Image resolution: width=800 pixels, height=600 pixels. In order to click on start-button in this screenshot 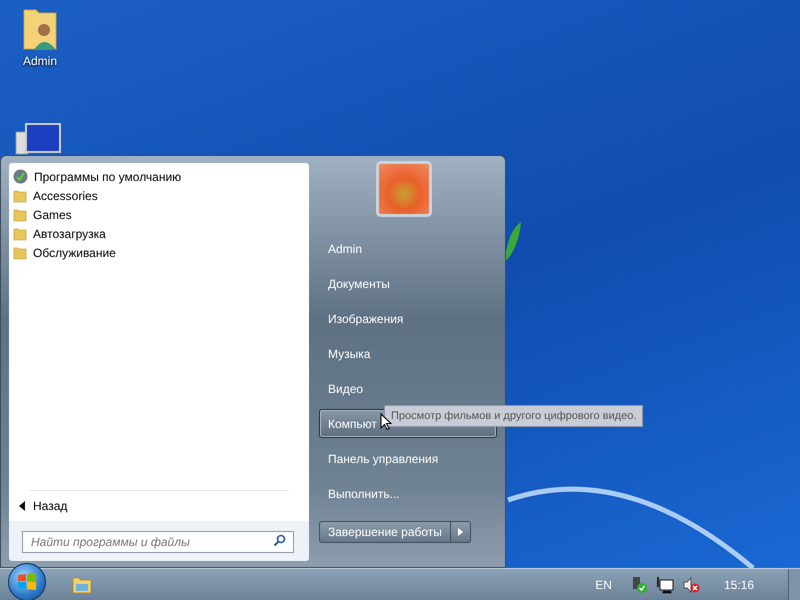, I will do `click(27, 581)`.